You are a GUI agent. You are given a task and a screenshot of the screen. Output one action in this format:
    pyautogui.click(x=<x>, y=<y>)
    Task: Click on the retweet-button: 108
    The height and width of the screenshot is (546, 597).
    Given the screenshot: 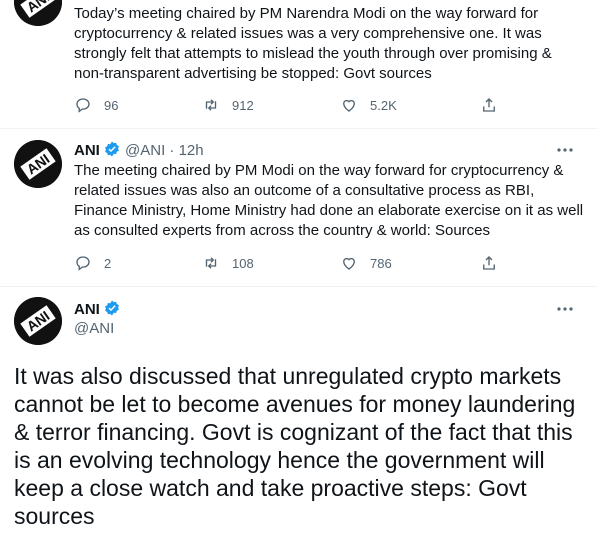 What is the action you would take?
    pyautogui.click(x=228, y=263)
    